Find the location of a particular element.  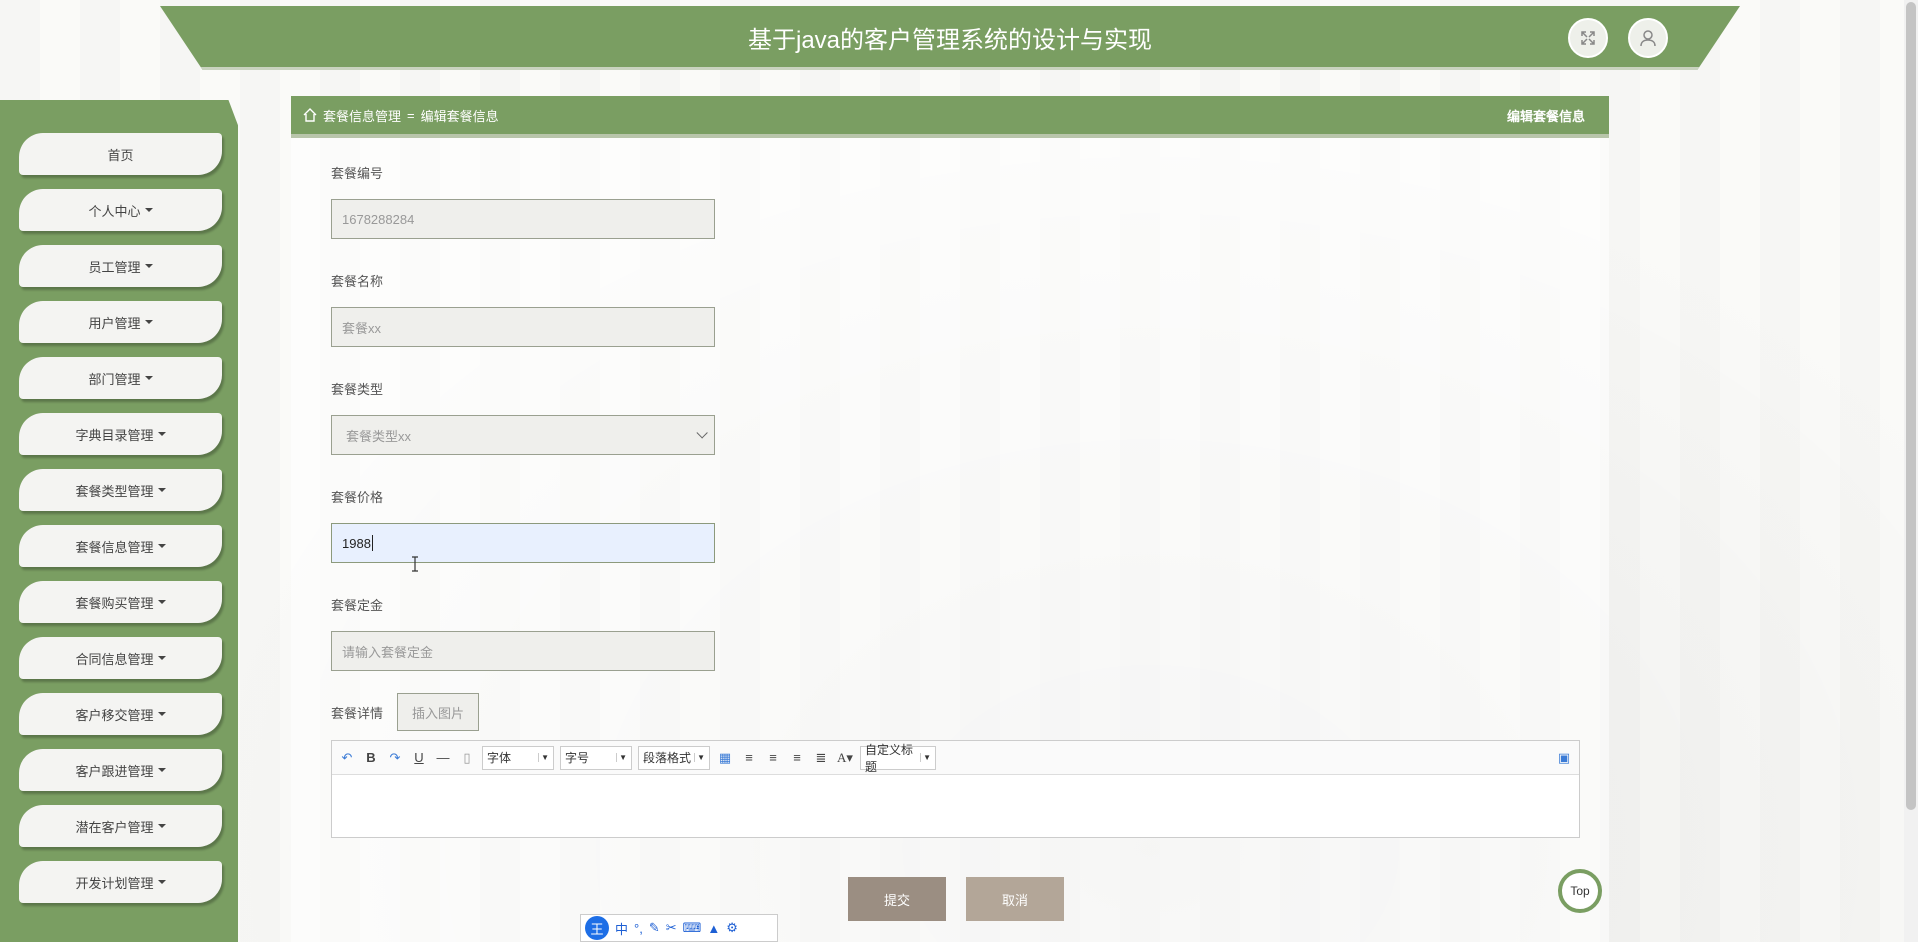

fullscreen-button is located at coordinates (1588, 38).